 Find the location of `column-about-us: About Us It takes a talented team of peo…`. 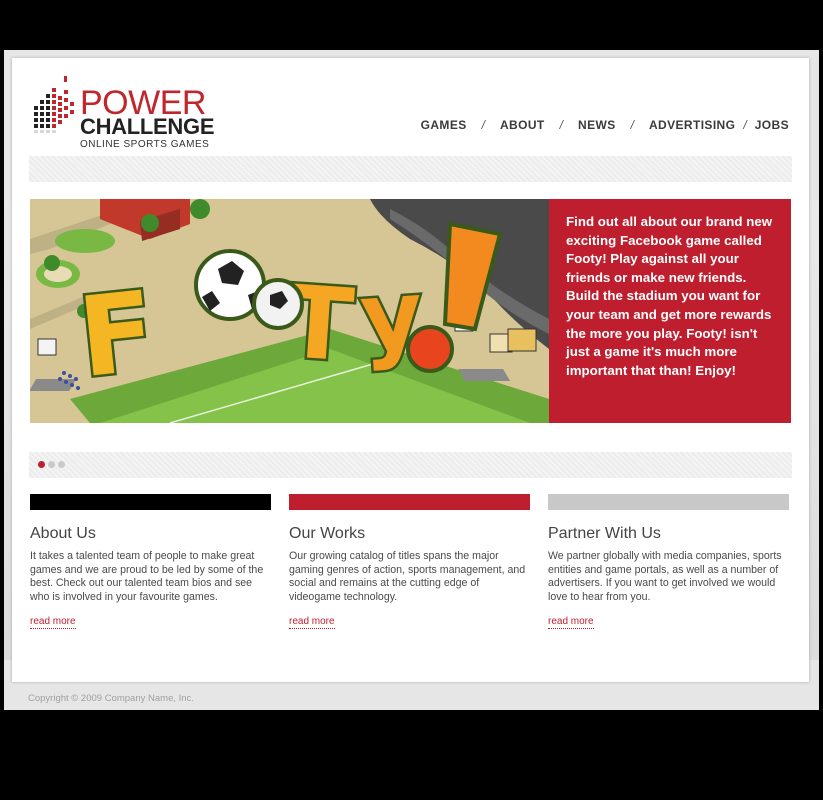

column-about-us: About Us It takes a talented team of peo… is located at coordinates (150, 561).